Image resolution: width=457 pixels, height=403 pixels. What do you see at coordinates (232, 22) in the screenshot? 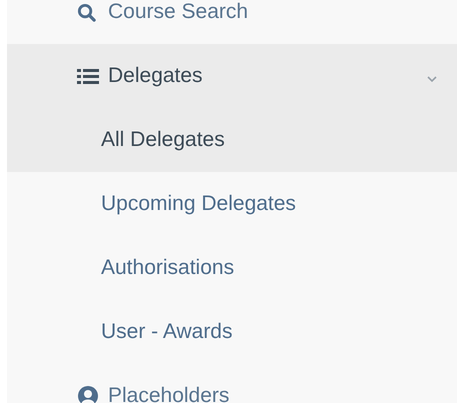
I see `menu-item: Course Search` at bounding box center [232, 22].